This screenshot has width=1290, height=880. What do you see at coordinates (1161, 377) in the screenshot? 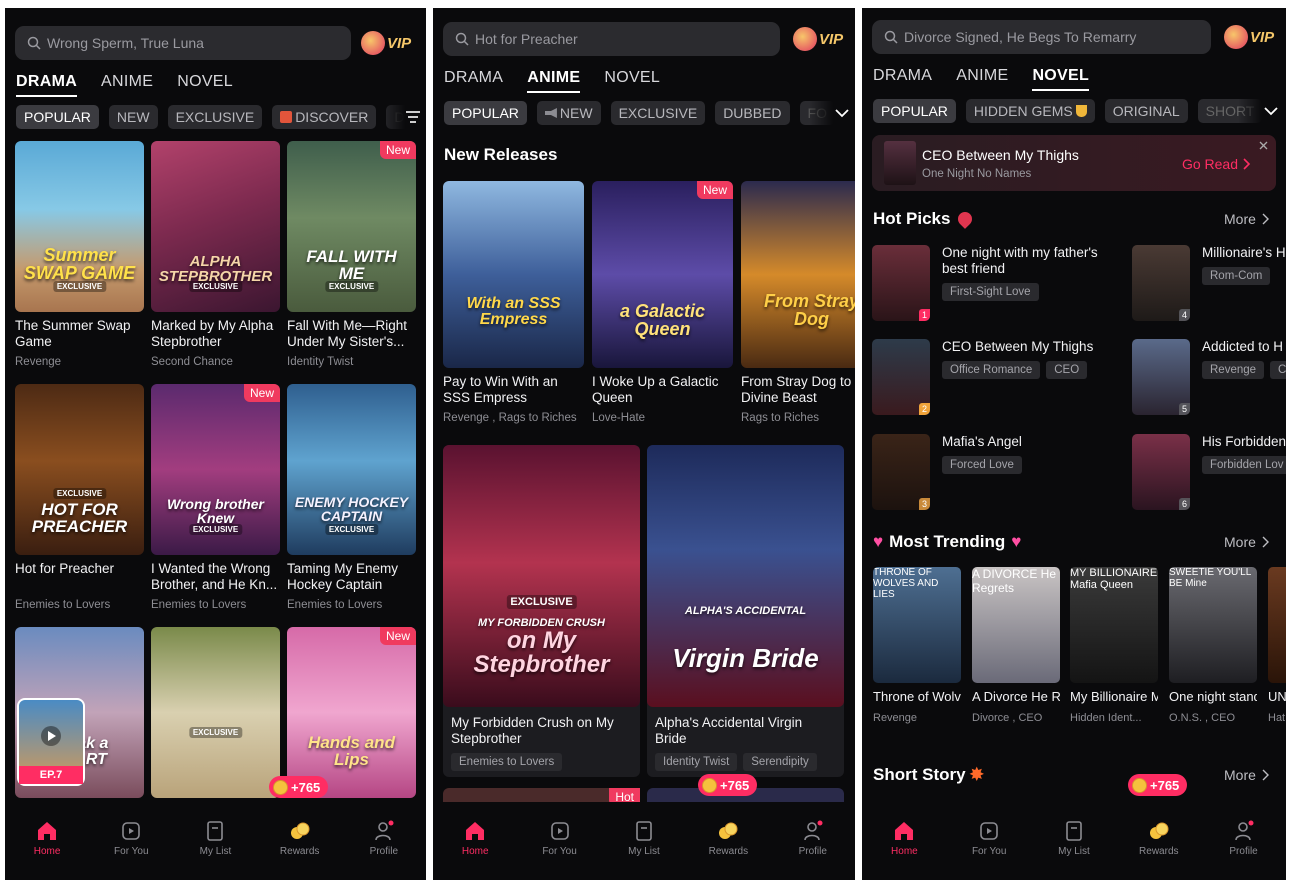
I see `book-cover: 5` at bounding box center [1161, 377].